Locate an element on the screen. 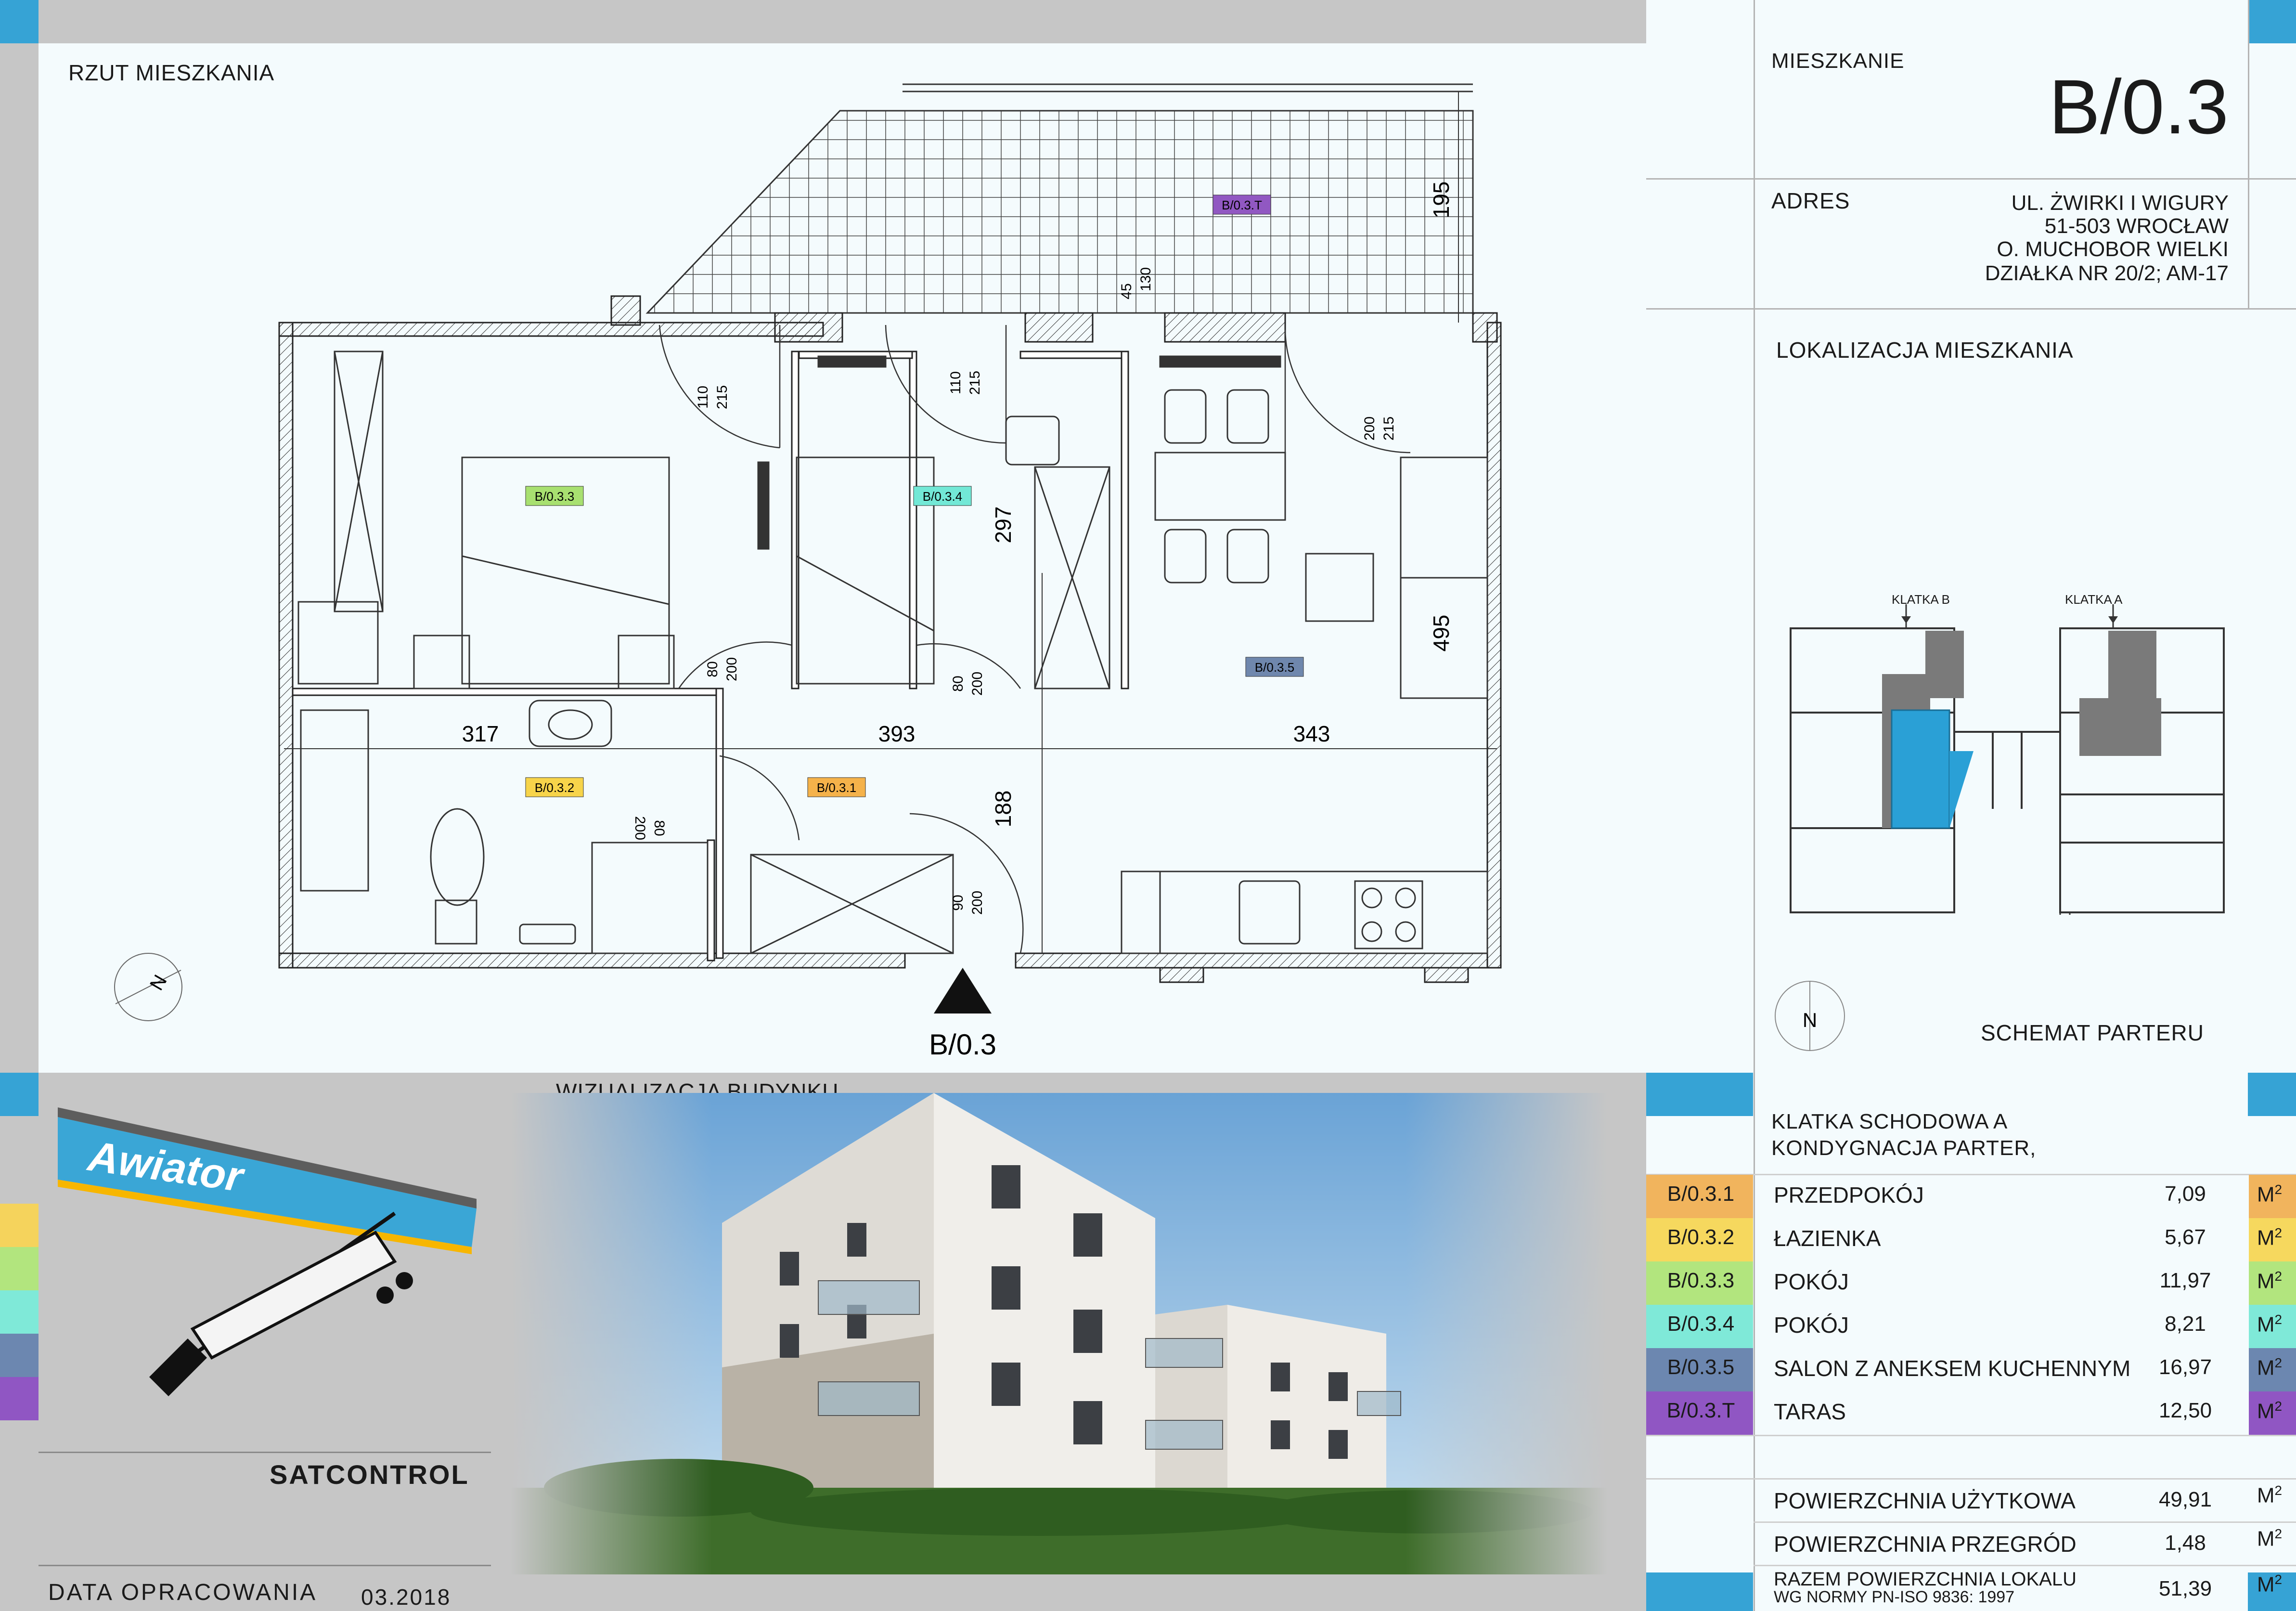 The image size is (2296, 1611). info-side-right is located at coordinates (2272, 558).